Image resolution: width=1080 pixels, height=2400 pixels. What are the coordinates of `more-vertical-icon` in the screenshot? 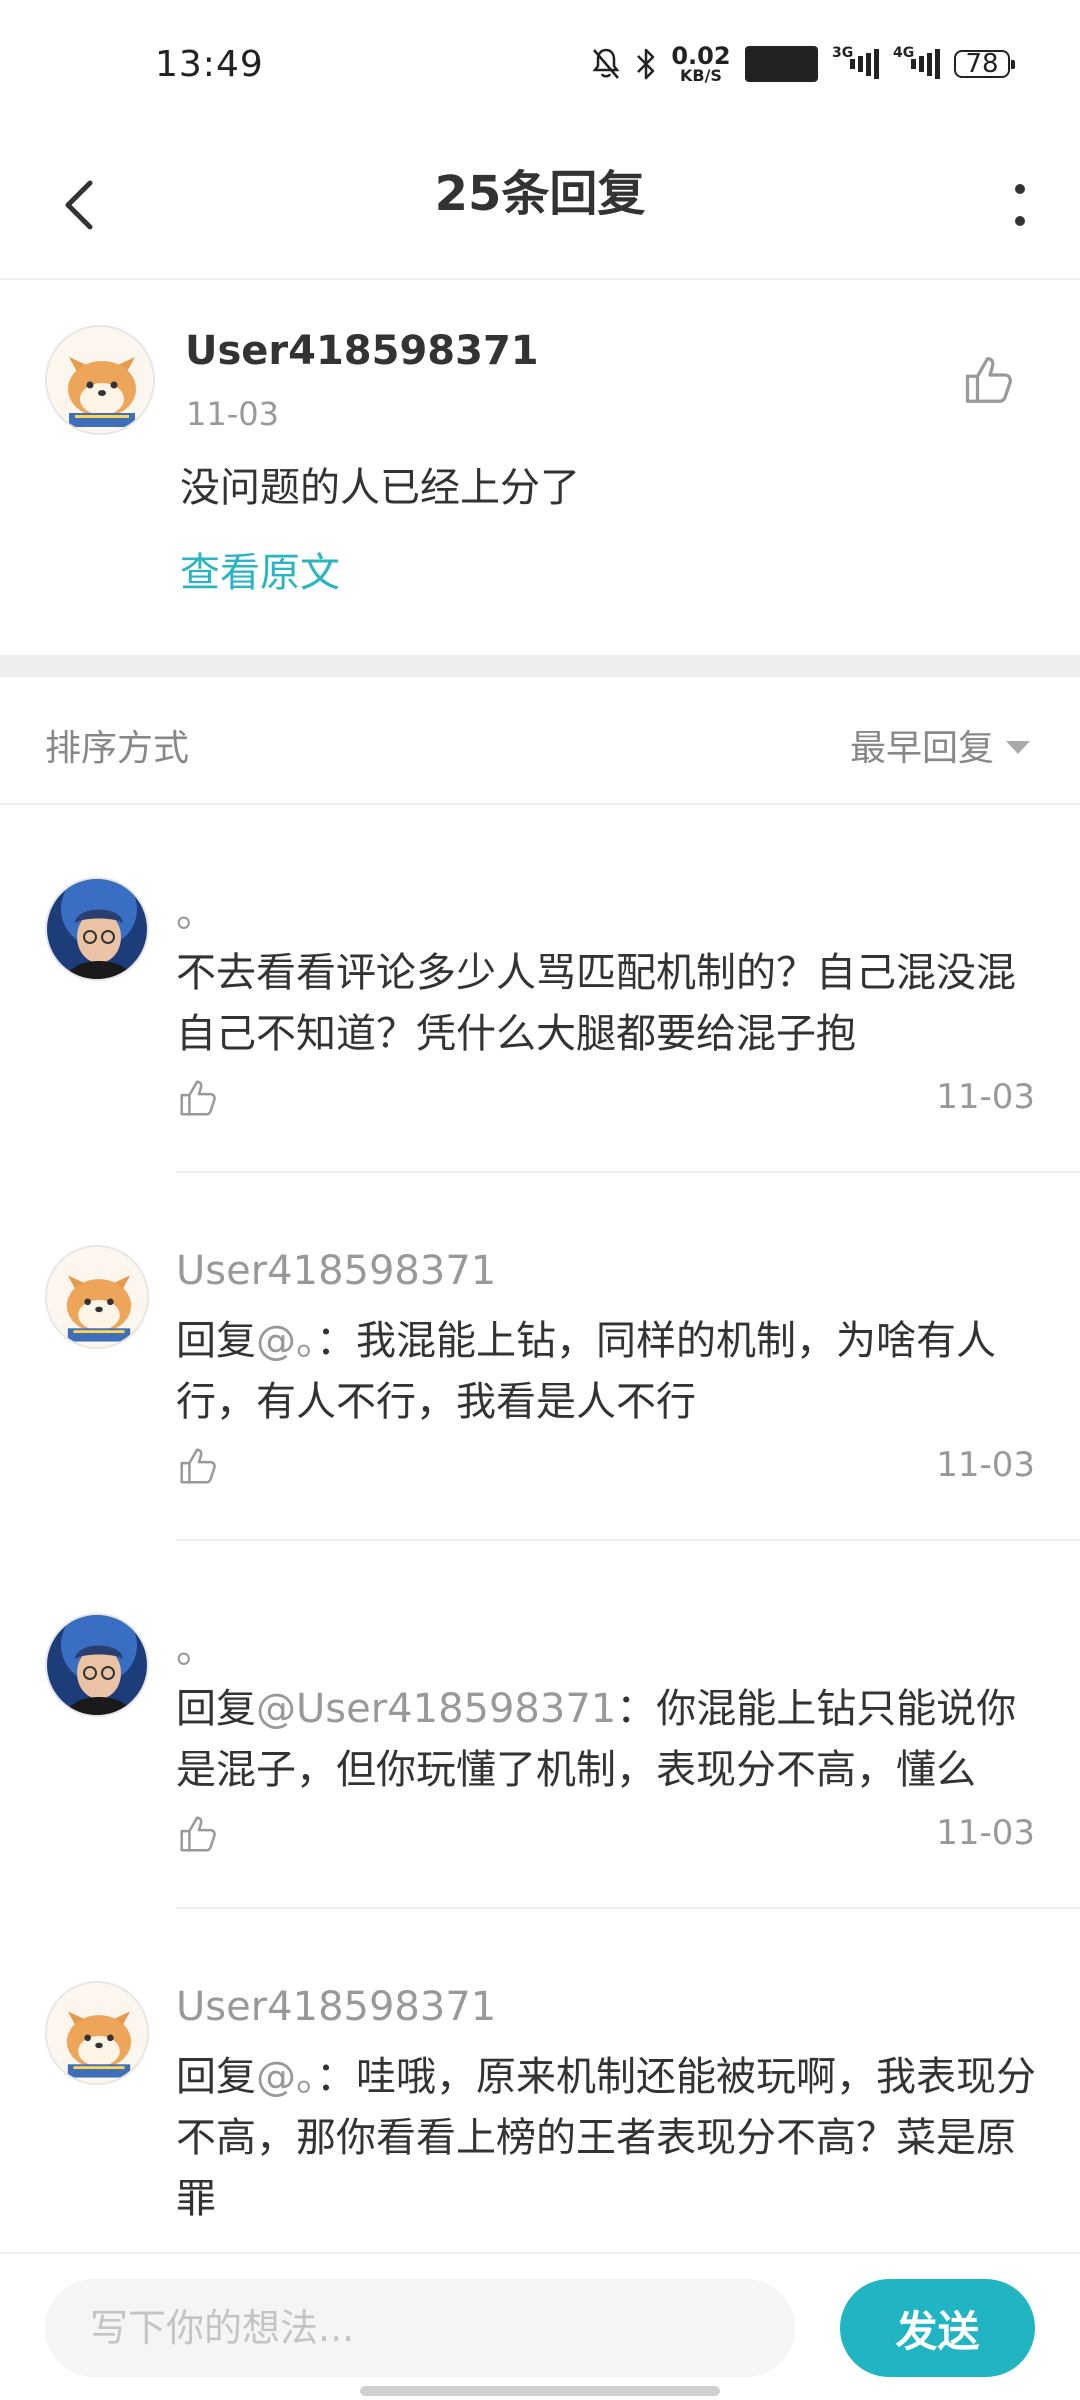 It's located at (1020, 205).